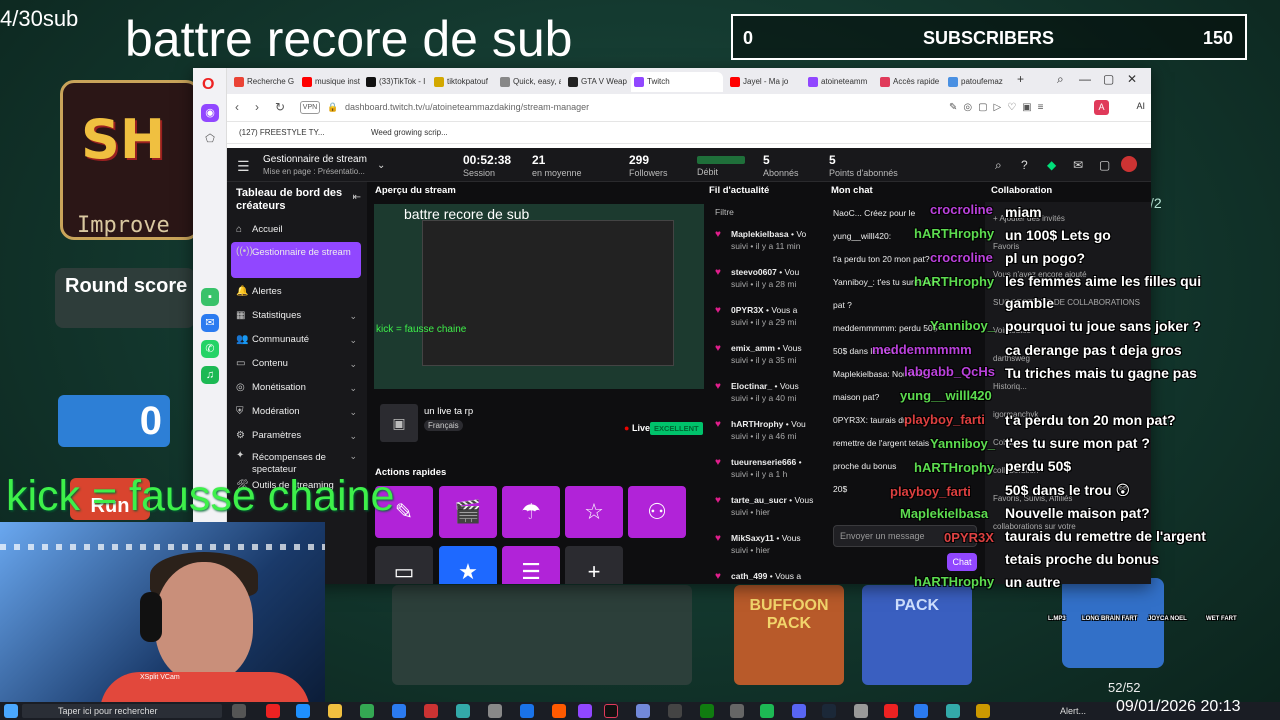 The height and width of the screenshot is (720, 1280). Describe the element at coordinates (122, 711) in the screenshot. I see `taskbar-search: Taper ici pour rechercher` at that location.